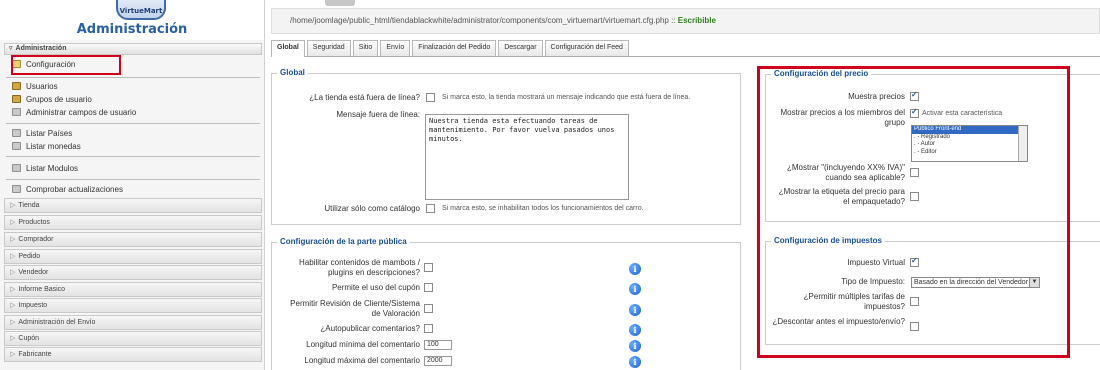 The width and height of the screenshot is (1100, 370). Describe the element at coordinates (340, 3) in the screenshot. I see `toolbar-edge` at that location.